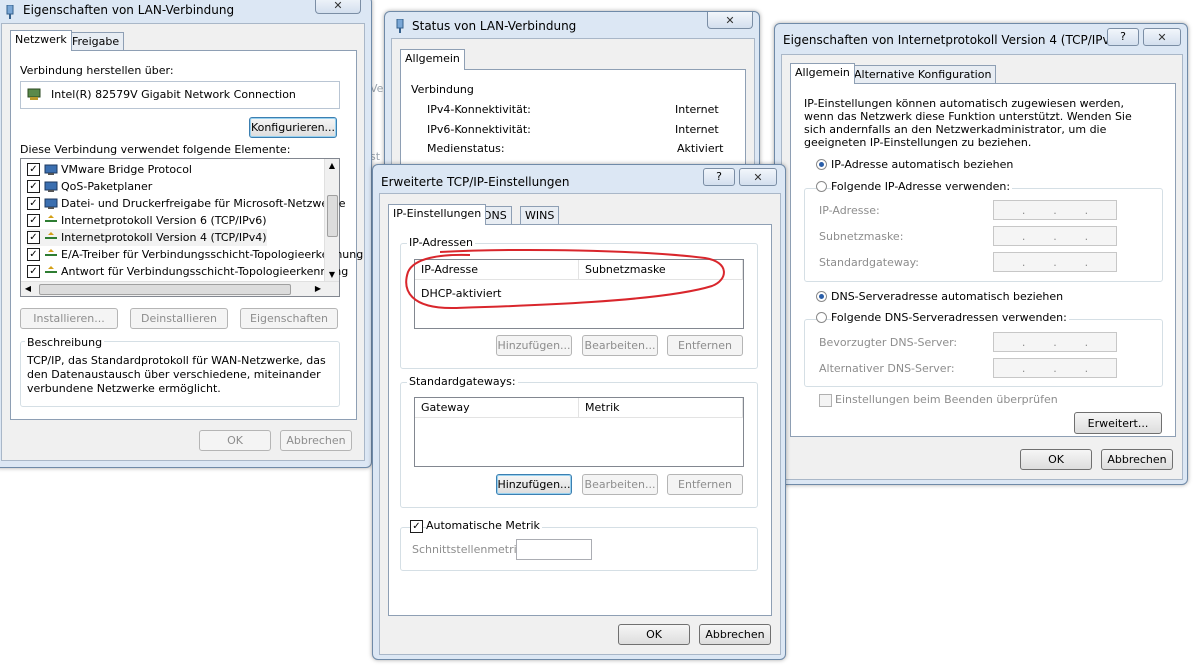  What do you see at coordinates (497, 270) in the screenshot?
I see `column-header-ip: IP-Adresse` at bounding box center [497, 270].